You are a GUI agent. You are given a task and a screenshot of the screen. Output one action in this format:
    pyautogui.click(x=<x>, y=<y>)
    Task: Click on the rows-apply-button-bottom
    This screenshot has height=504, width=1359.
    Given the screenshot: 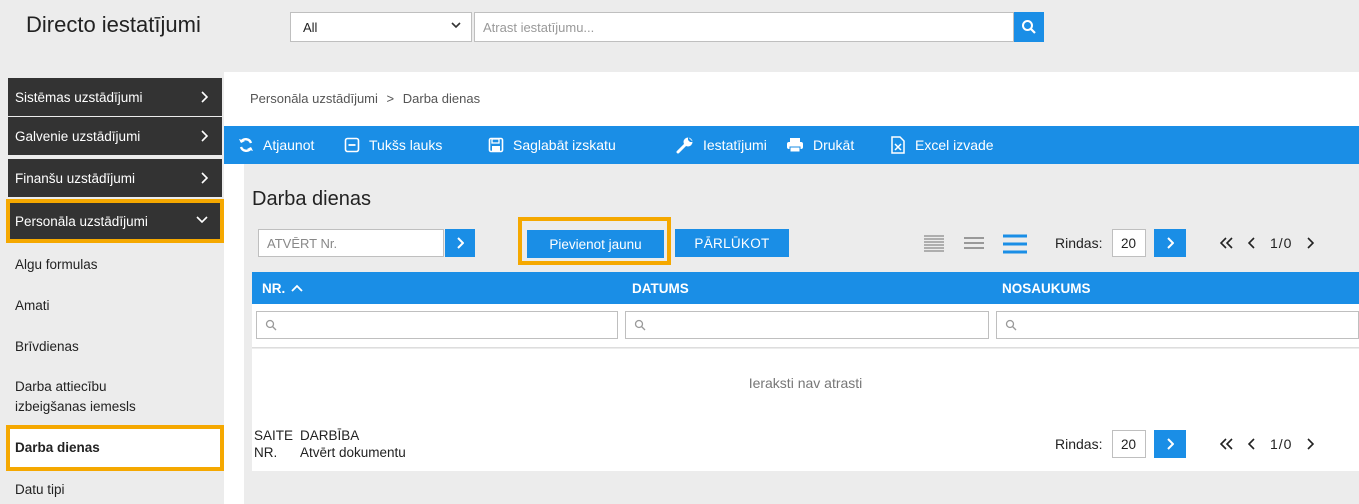 What is the action you would take?
    pyautogui.click(x=1170, y=444)
    